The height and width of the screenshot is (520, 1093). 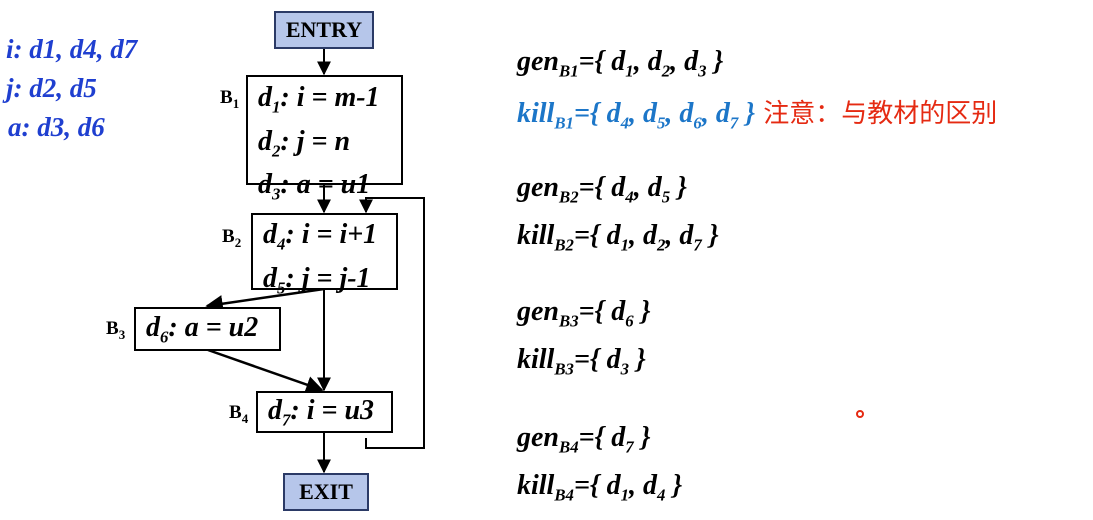 I want to click on block-b4: d7: i = u3, so click(x=324, y=412).